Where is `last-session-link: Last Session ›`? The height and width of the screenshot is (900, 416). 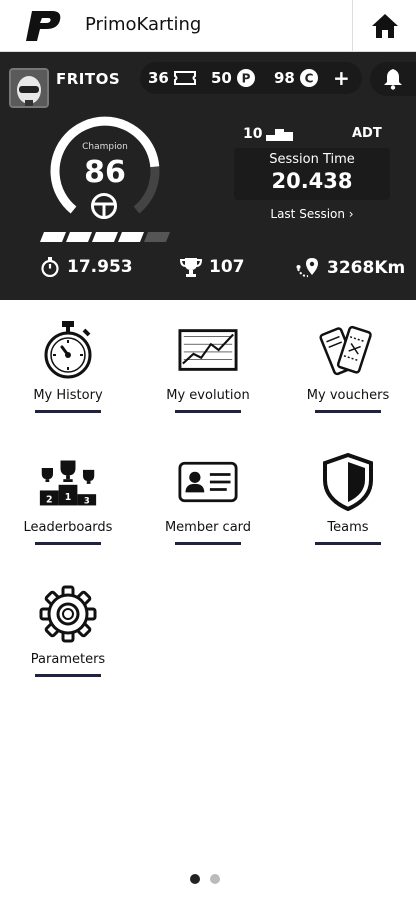
last-session-link: Last Session › is located at coordinates (312, 214).